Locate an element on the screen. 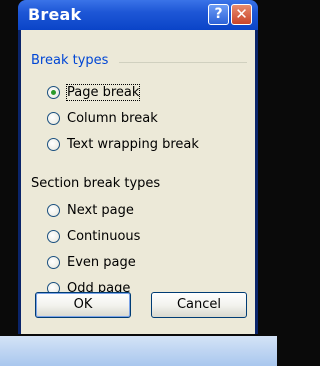 The image size is (320, 366). radio-label: Even page is located at coordinates (101, 262).